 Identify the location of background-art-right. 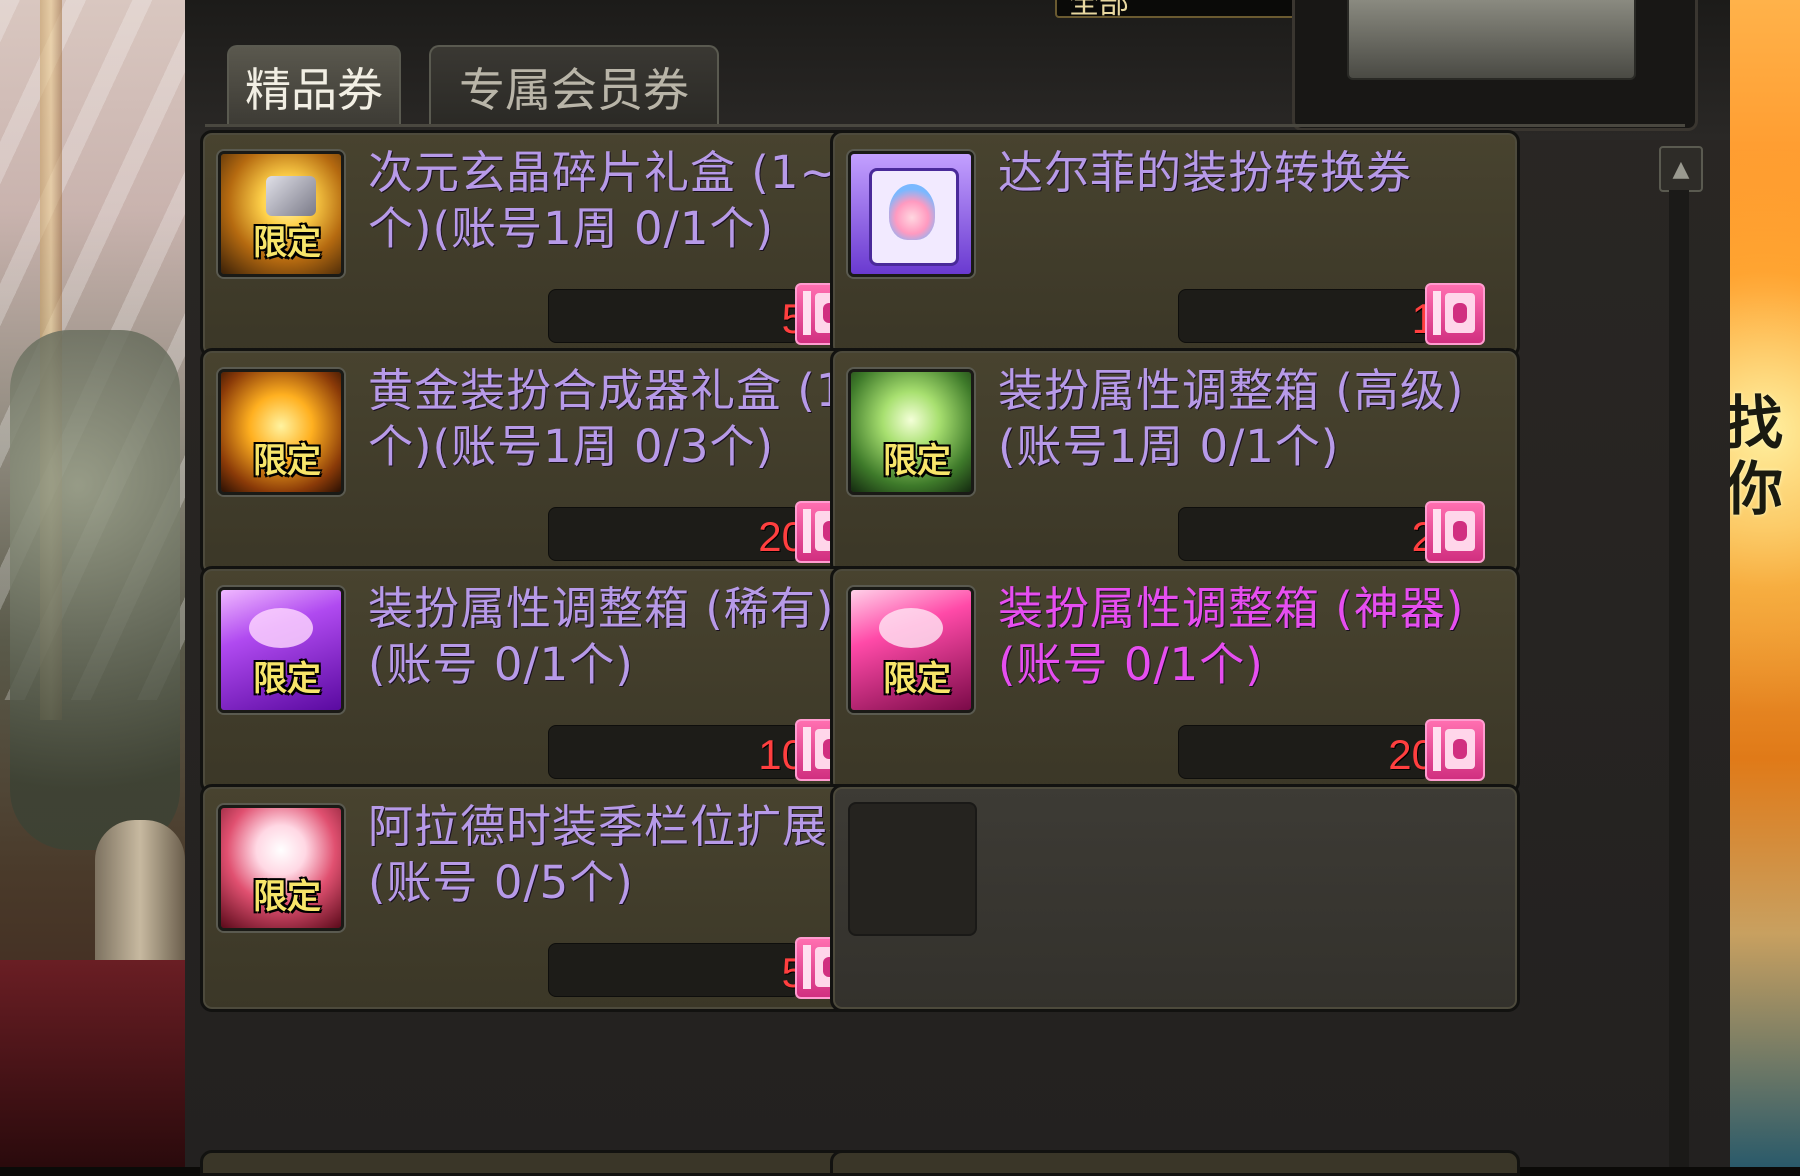
(1765, 583).